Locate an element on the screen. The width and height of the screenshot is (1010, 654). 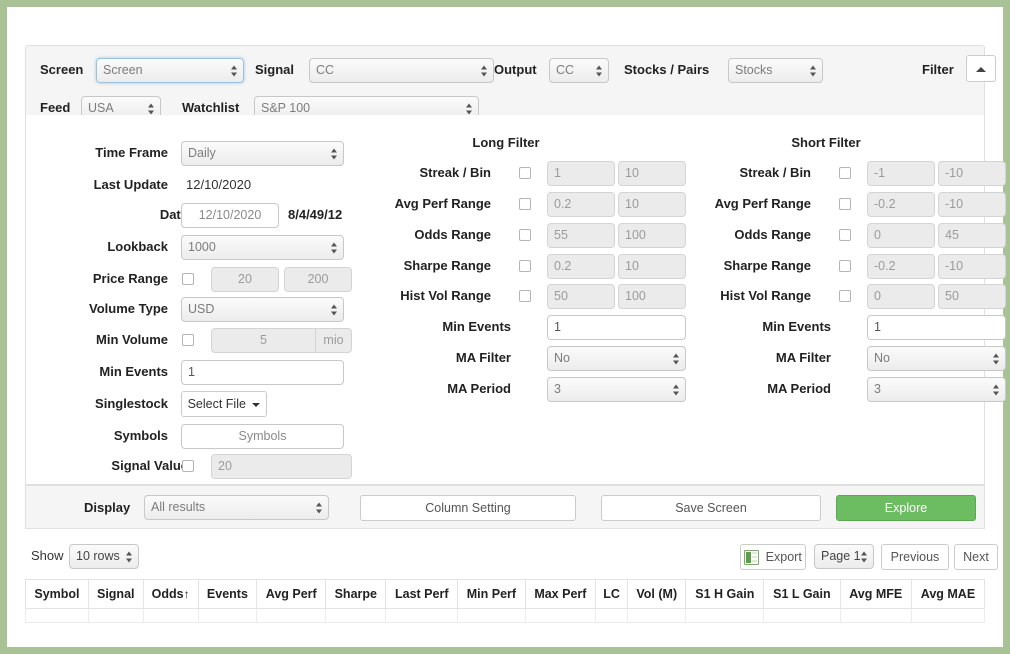
long-odds-max: 100 is located at coordinates (652, 235).